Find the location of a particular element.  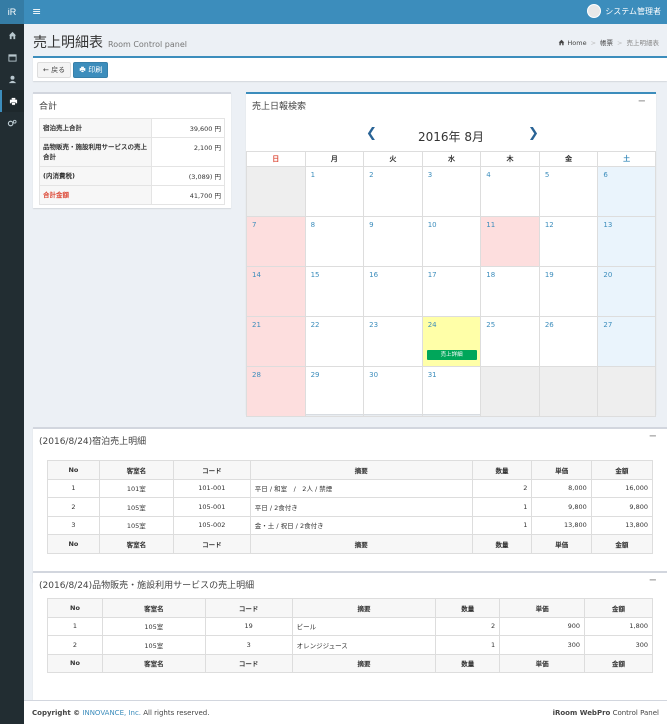

calendar-day: 27 is located at coordinates (626, 342).